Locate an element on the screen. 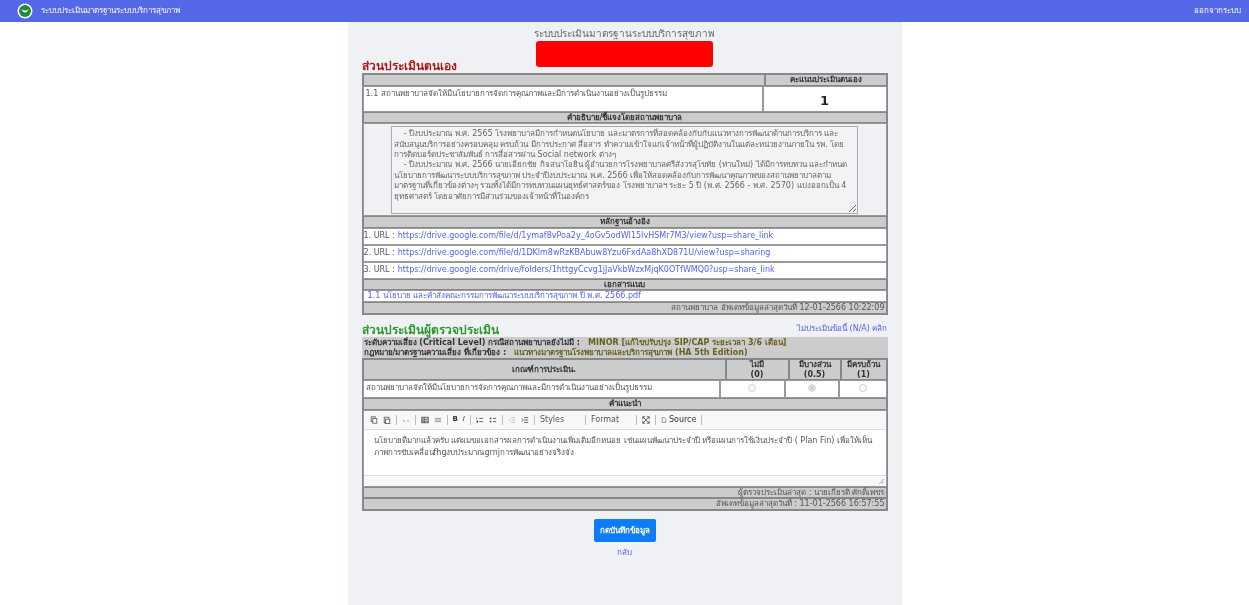  section-title: ส่วนประเมินตนเอง is located at coordinates (409, 66).